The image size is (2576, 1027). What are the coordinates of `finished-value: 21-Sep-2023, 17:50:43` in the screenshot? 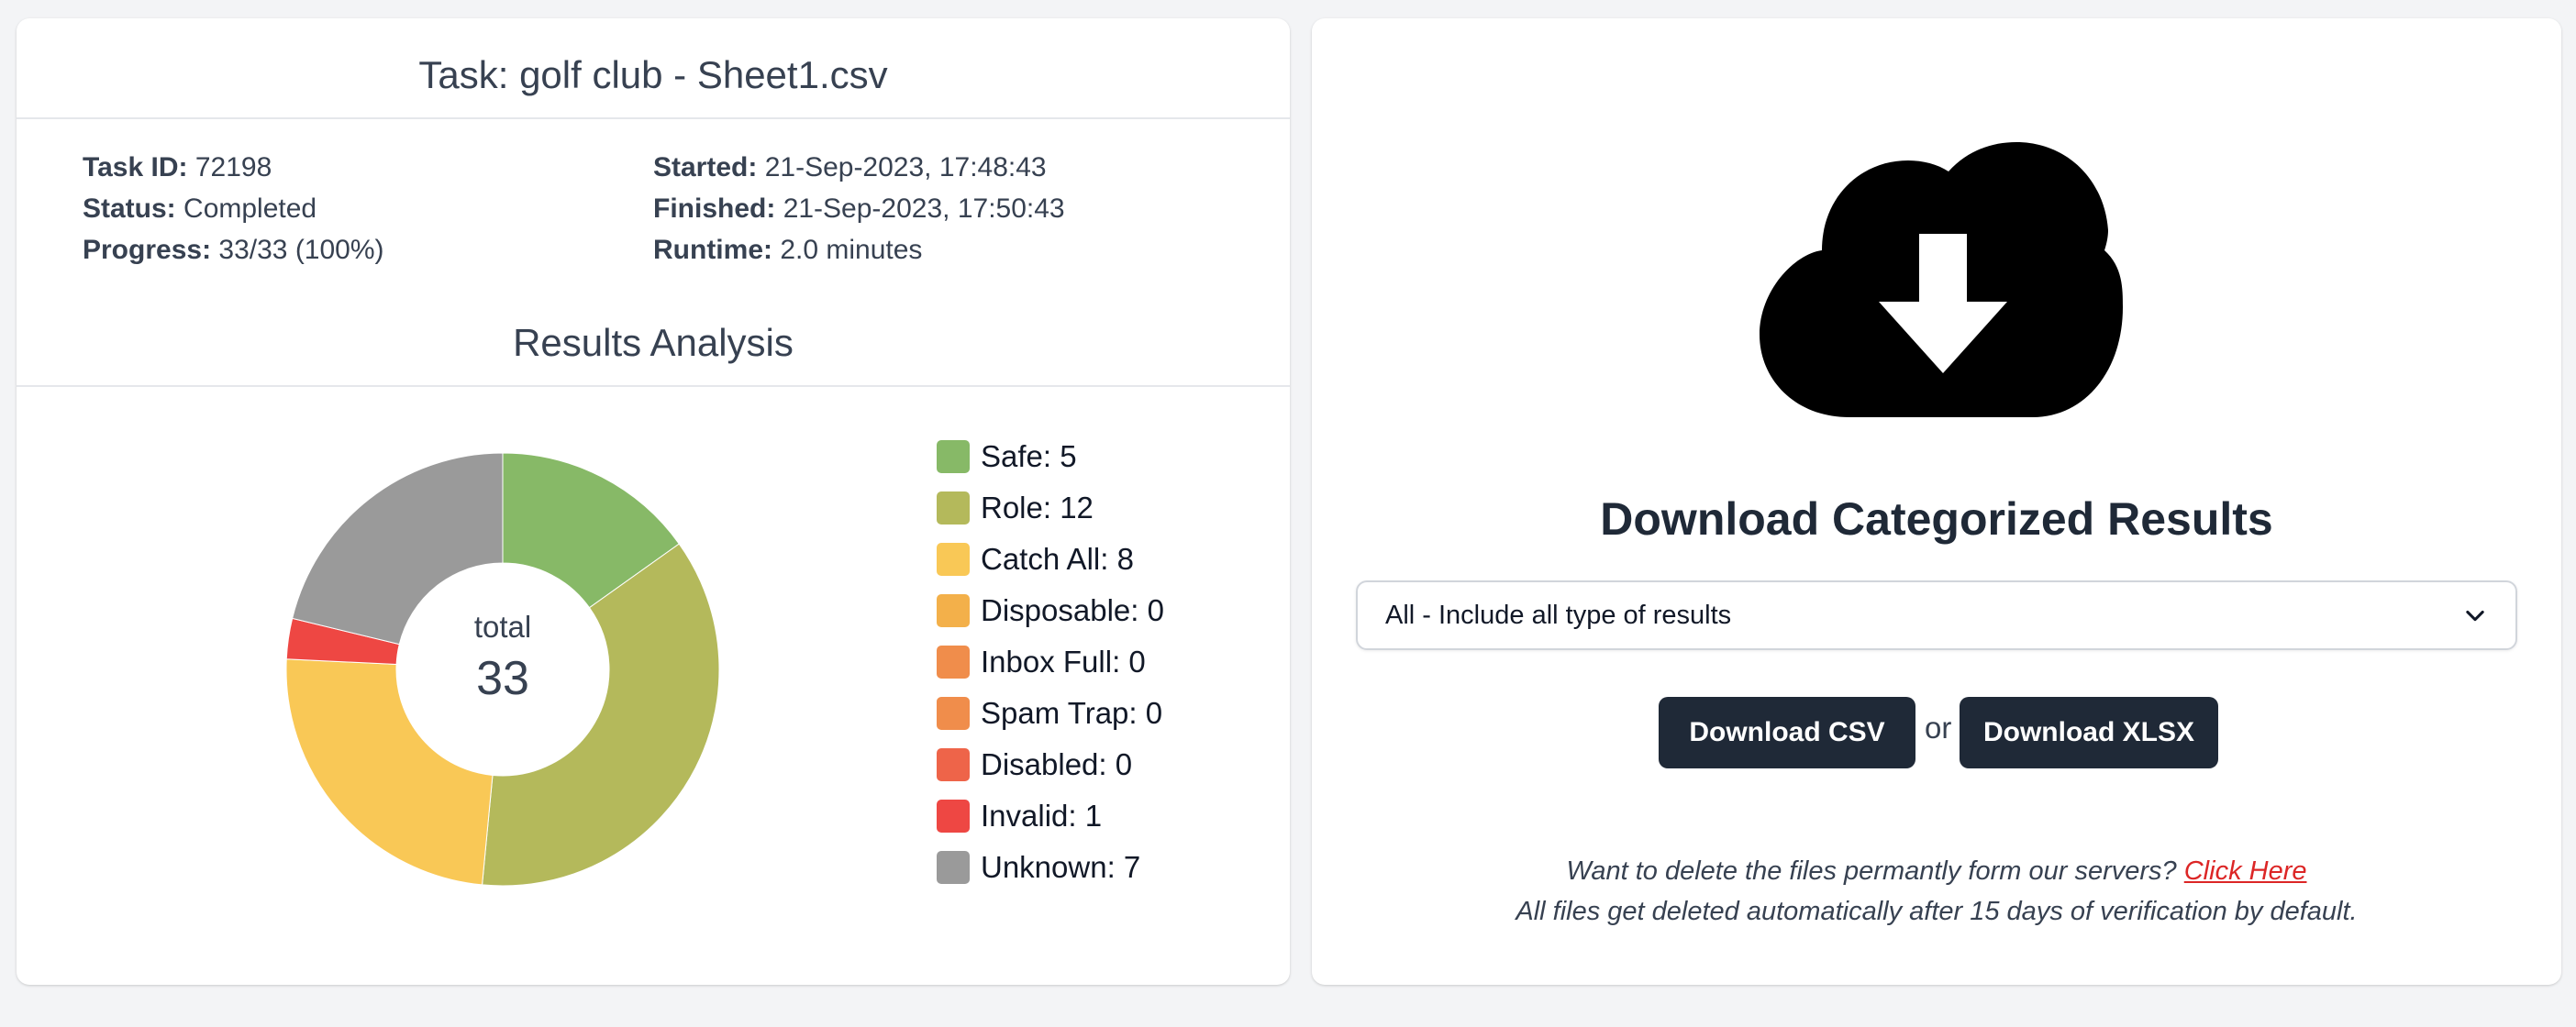 It's located at (924, 208).